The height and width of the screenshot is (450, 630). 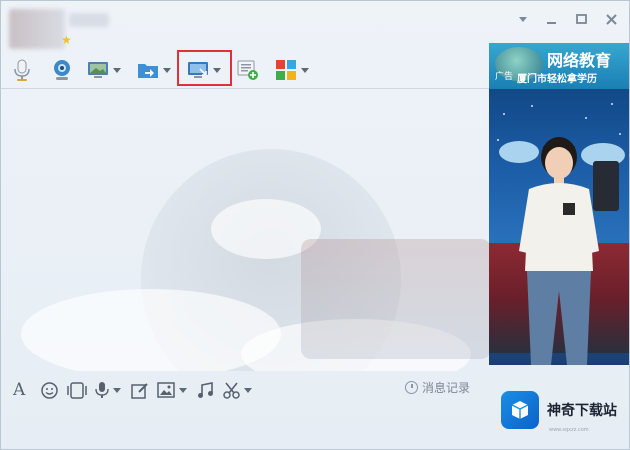 I want to click on minimize-icon, so click(x=551, y=19).